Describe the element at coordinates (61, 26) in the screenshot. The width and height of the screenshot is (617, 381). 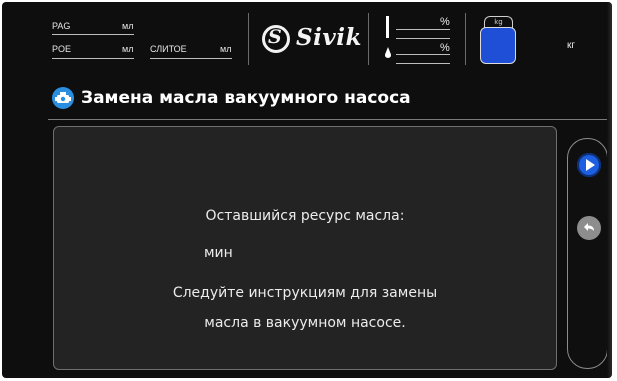
I see `pag-label: PAG` at that location.